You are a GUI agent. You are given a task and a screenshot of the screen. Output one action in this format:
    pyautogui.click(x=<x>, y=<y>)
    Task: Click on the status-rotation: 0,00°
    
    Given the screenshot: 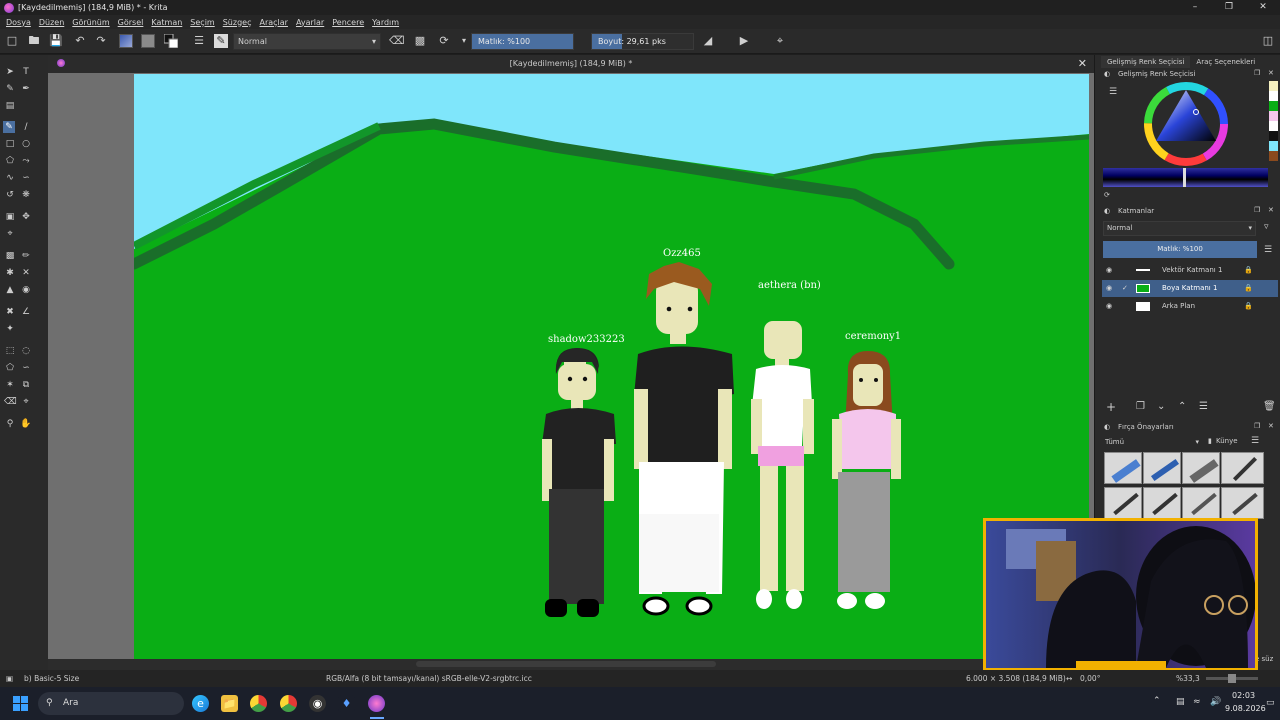 What is the action you would take?
    pyautogui.click(x=1090, y=678)
    